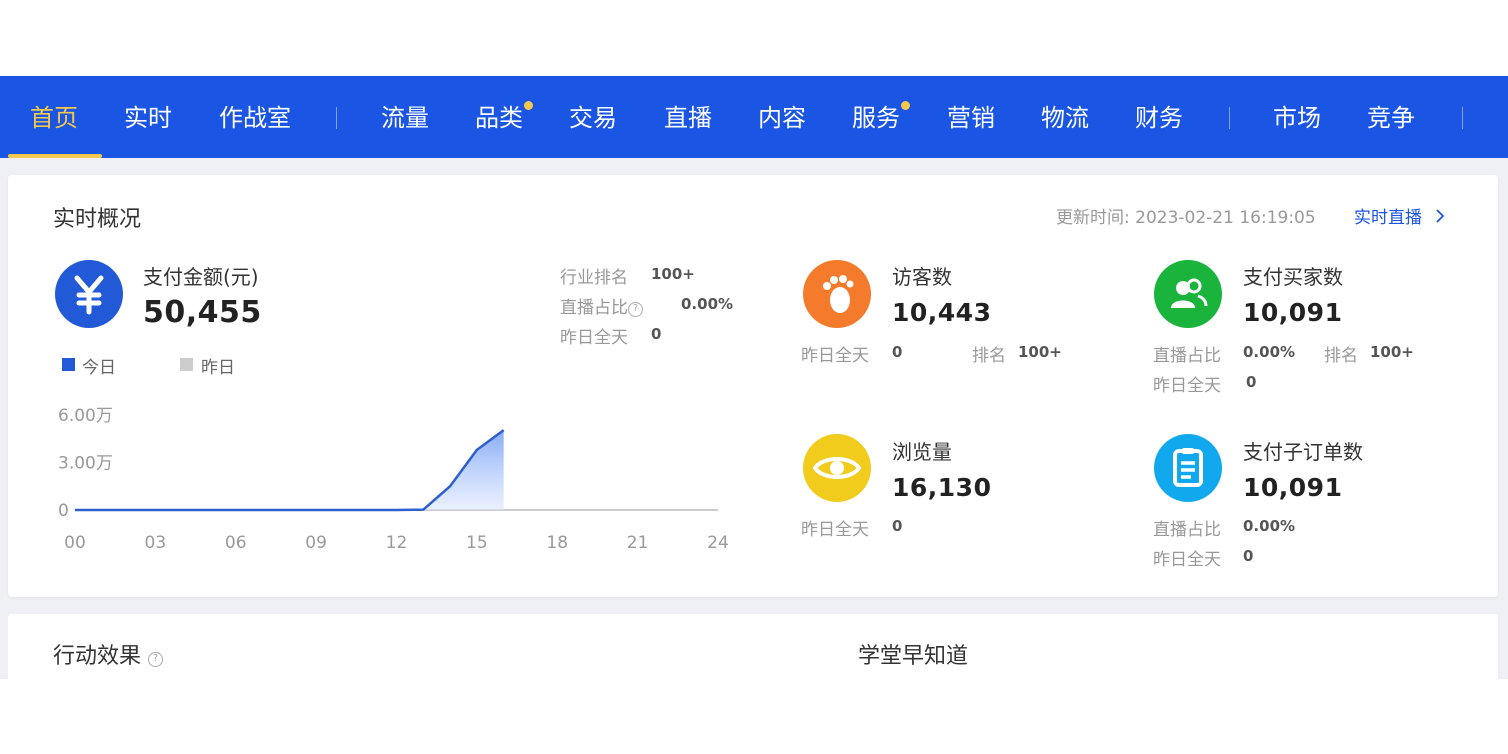  Describe the element at coordinates (1269, 526) in the screenshot. I see `sub-orders-live-share-value: 0.00%` at that location.